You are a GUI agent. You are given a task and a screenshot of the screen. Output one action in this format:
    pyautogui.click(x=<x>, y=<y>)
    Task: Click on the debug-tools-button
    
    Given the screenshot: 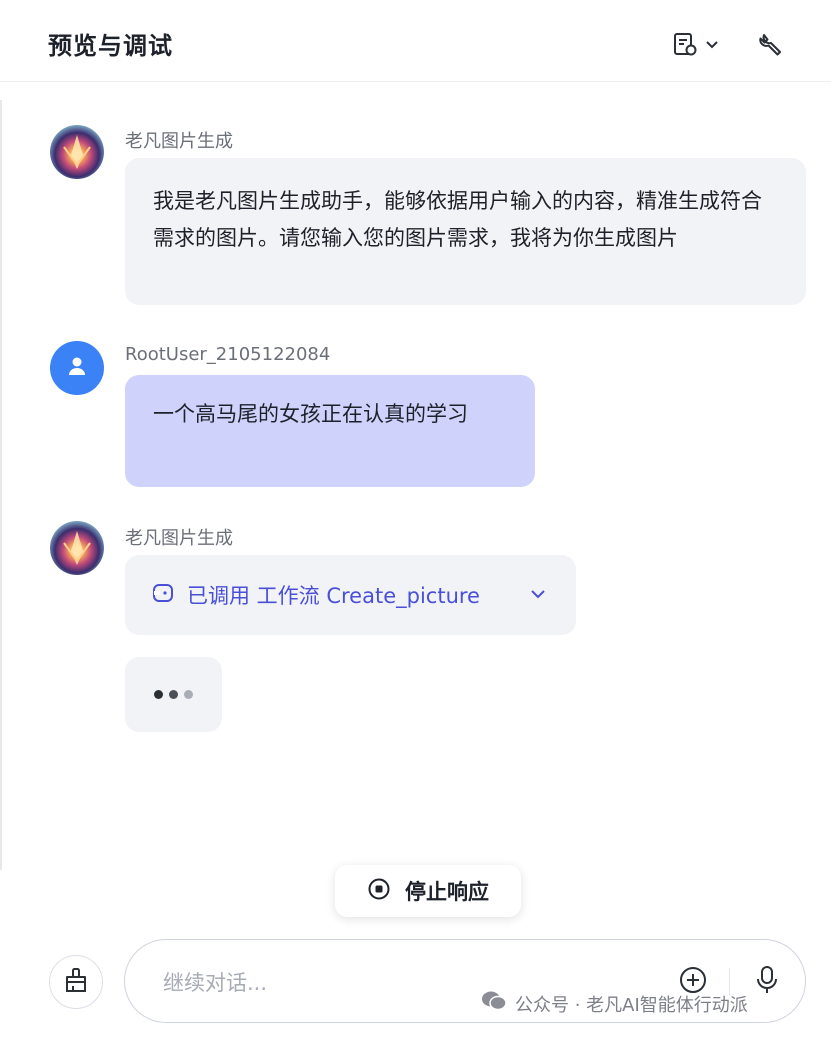 What is the action you would take?
    pyautogui.click(x=771, y=44)
    